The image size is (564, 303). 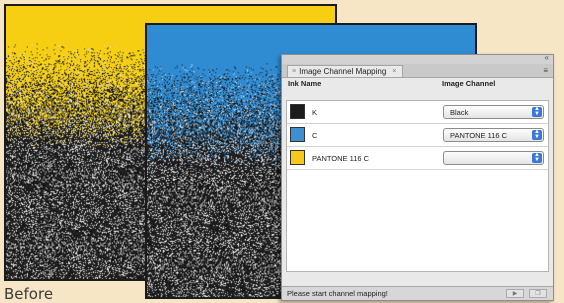 I want to click on image-channel-header: Image Channel, so click(x=469, y=83).